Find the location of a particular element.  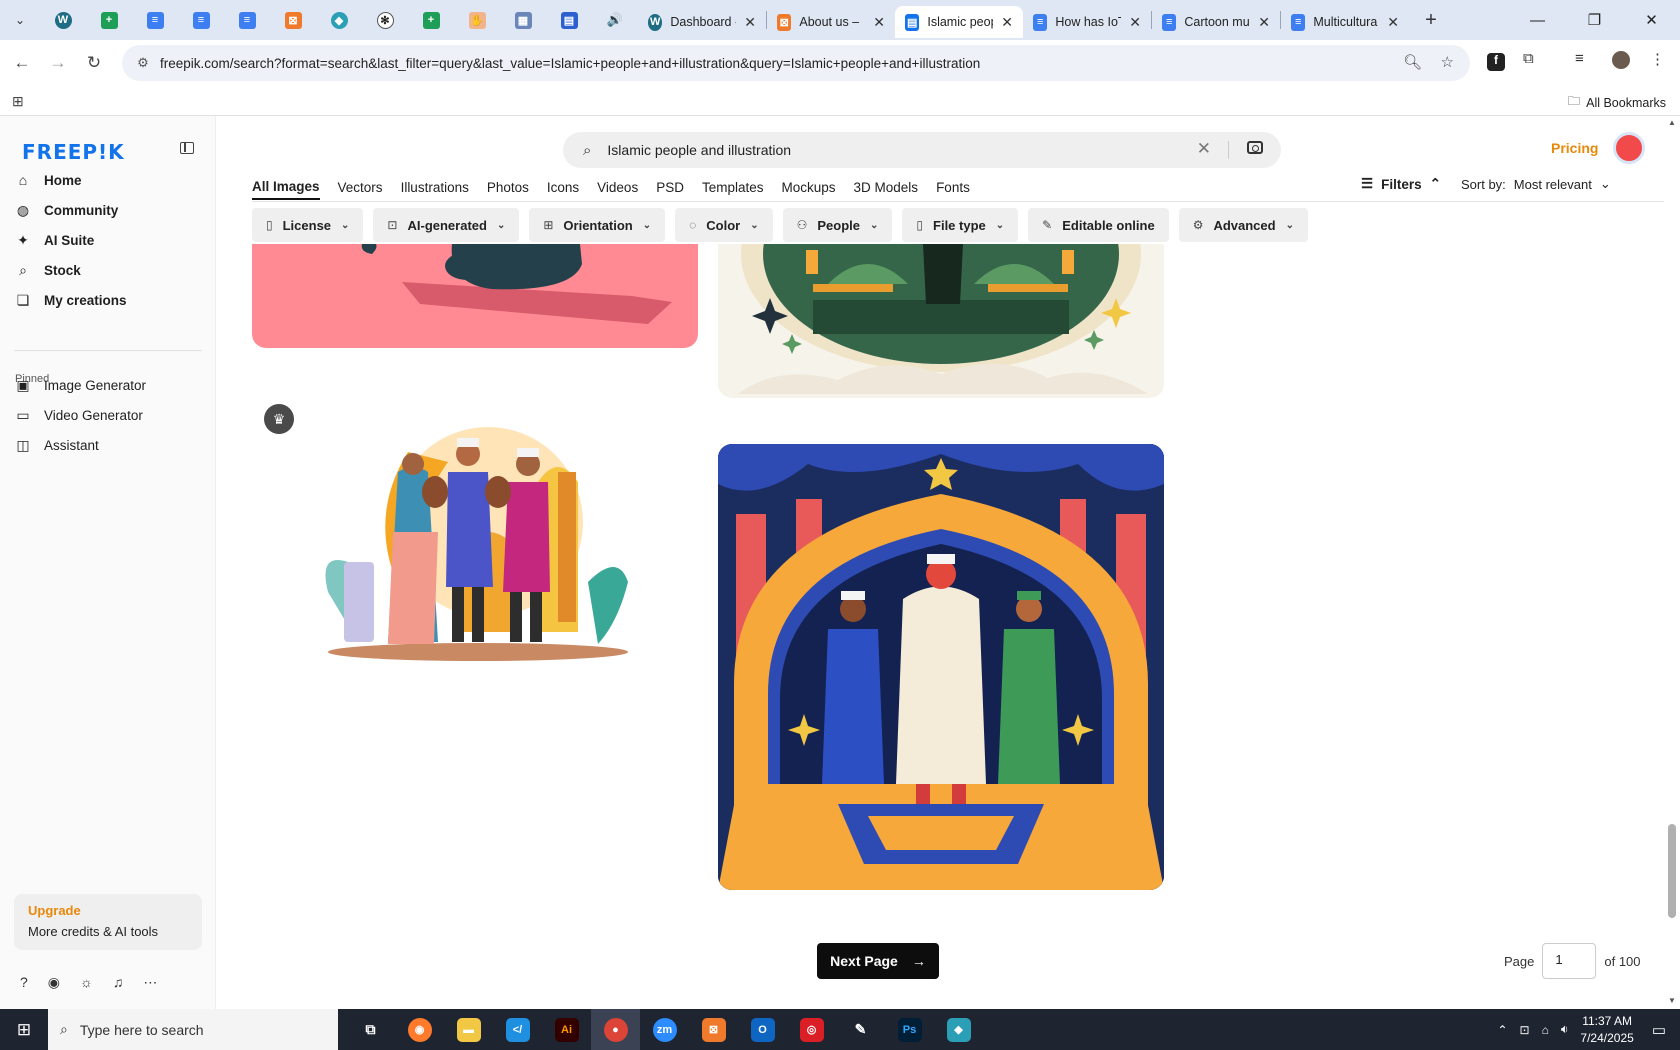

filter-chip-color: ◌ Color ⌄ is located at coordinates (724, 225).